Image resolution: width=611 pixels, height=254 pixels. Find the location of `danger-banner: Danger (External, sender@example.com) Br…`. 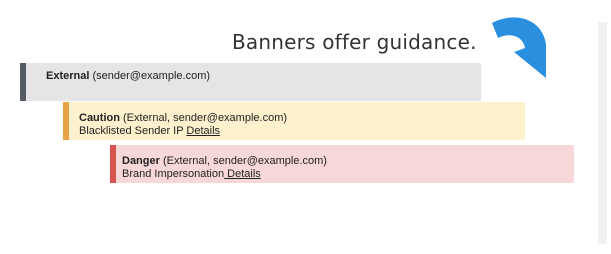

danger-banner: Danger (External, sender@example.com) Br… is located at coordinates (342, 164).